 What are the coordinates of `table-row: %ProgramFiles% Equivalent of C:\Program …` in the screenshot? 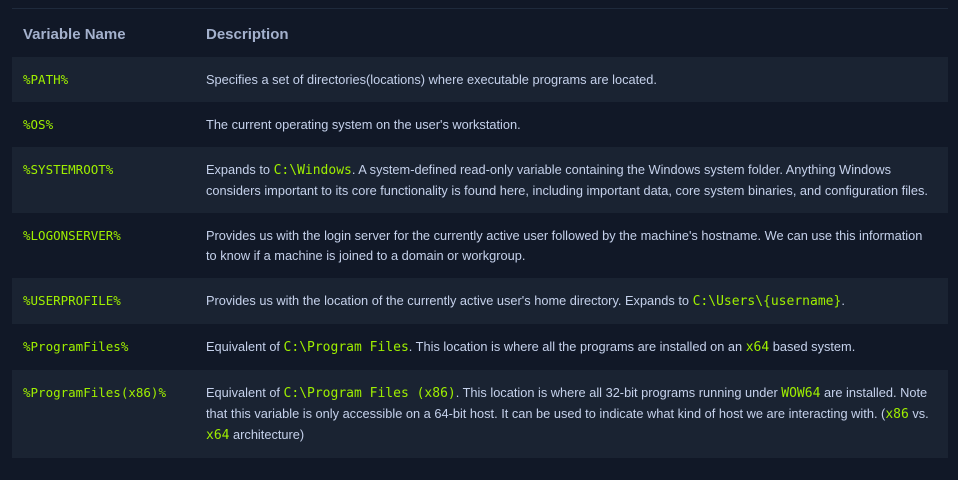 It's located at (480, 347).